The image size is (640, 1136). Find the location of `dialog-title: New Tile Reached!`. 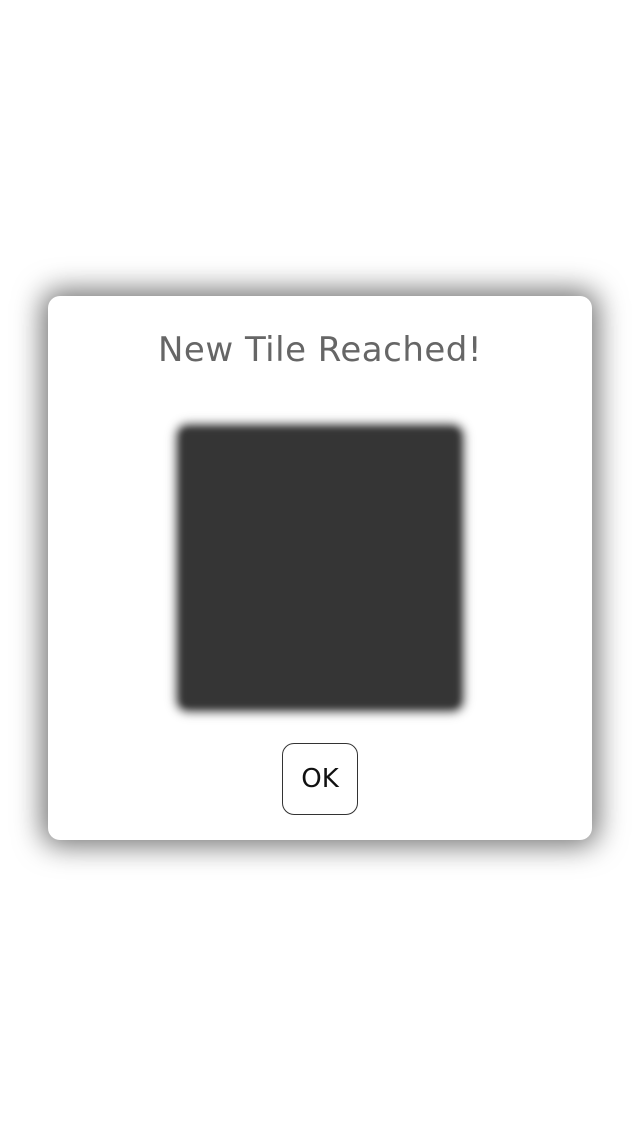

dialog-title: New Tile Reached! is located at coordinates (320, 350).